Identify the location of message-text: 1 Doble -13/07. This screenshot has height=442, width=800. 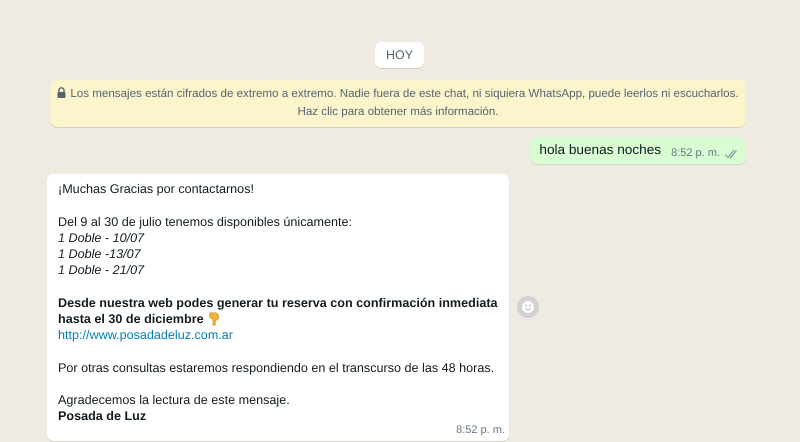
(99, 254).